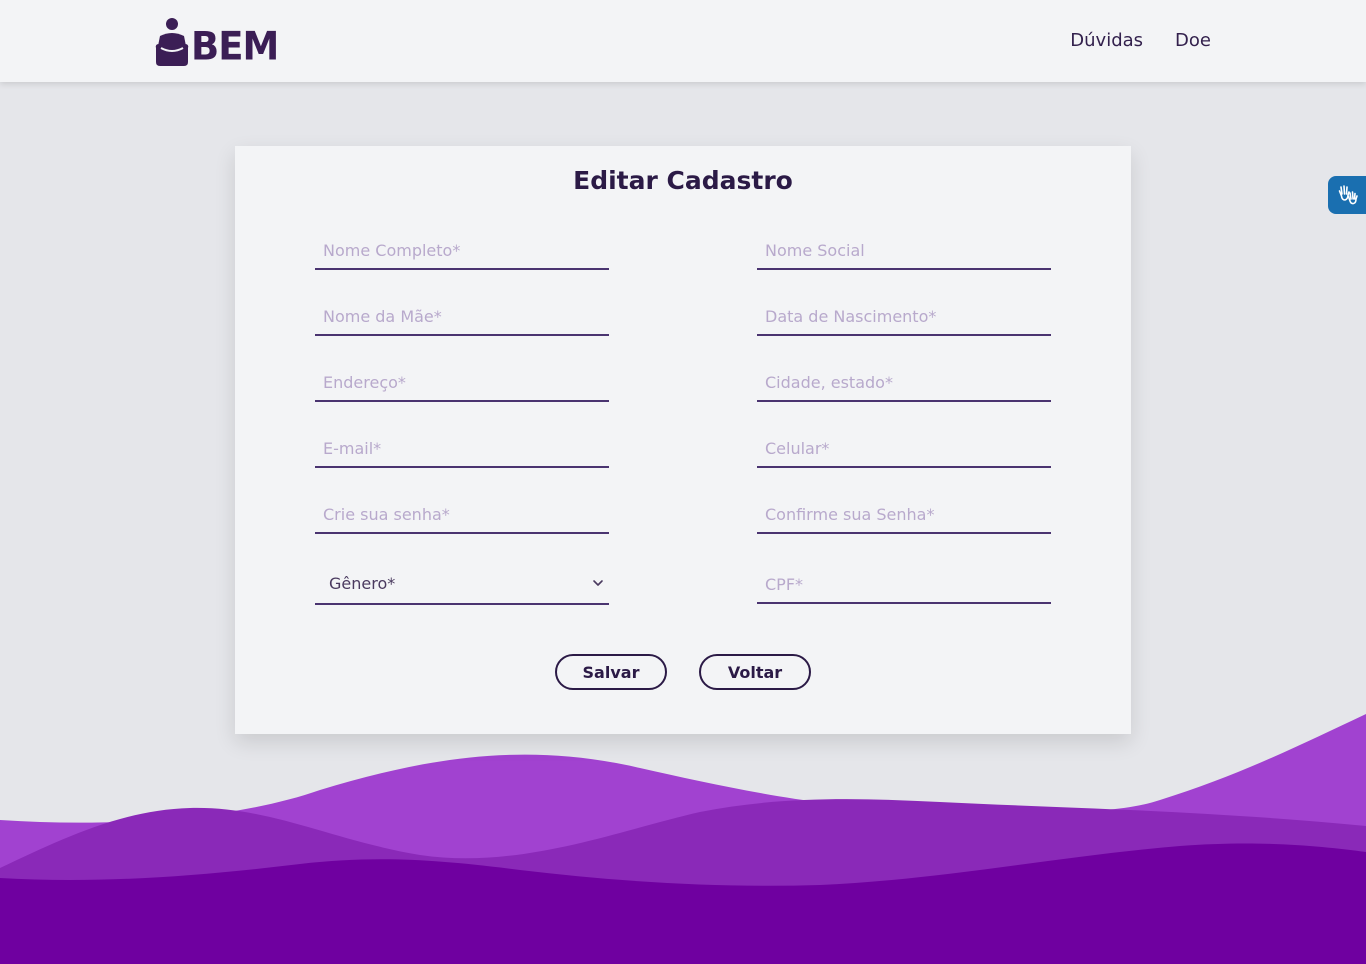 The height and width of the screenshot is (964, 1366). I want to click on address-field, so click(462, 383).